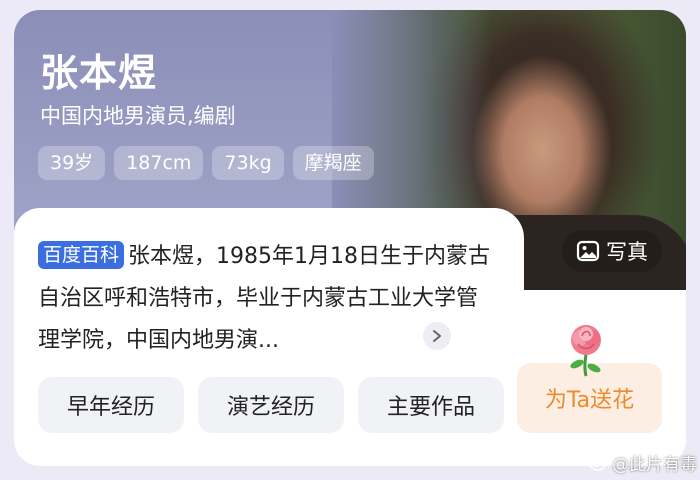  What do you see at coordinates (627, 252) in the screenshot?
I see `photo-gallery-label: 写真` at bounding box center [627, 252].